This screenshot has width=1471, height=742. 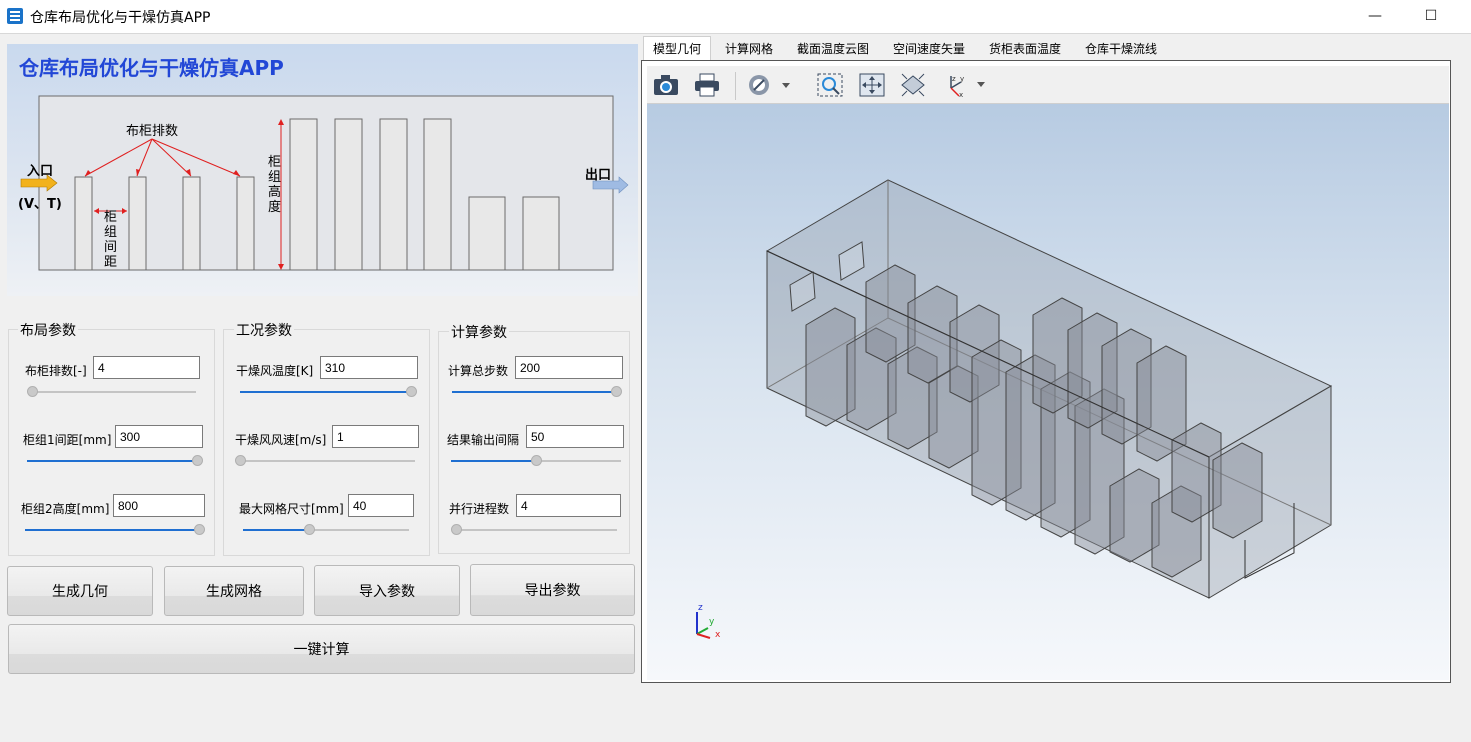 I want to click on hide-icon, so click(x=768, y=85).